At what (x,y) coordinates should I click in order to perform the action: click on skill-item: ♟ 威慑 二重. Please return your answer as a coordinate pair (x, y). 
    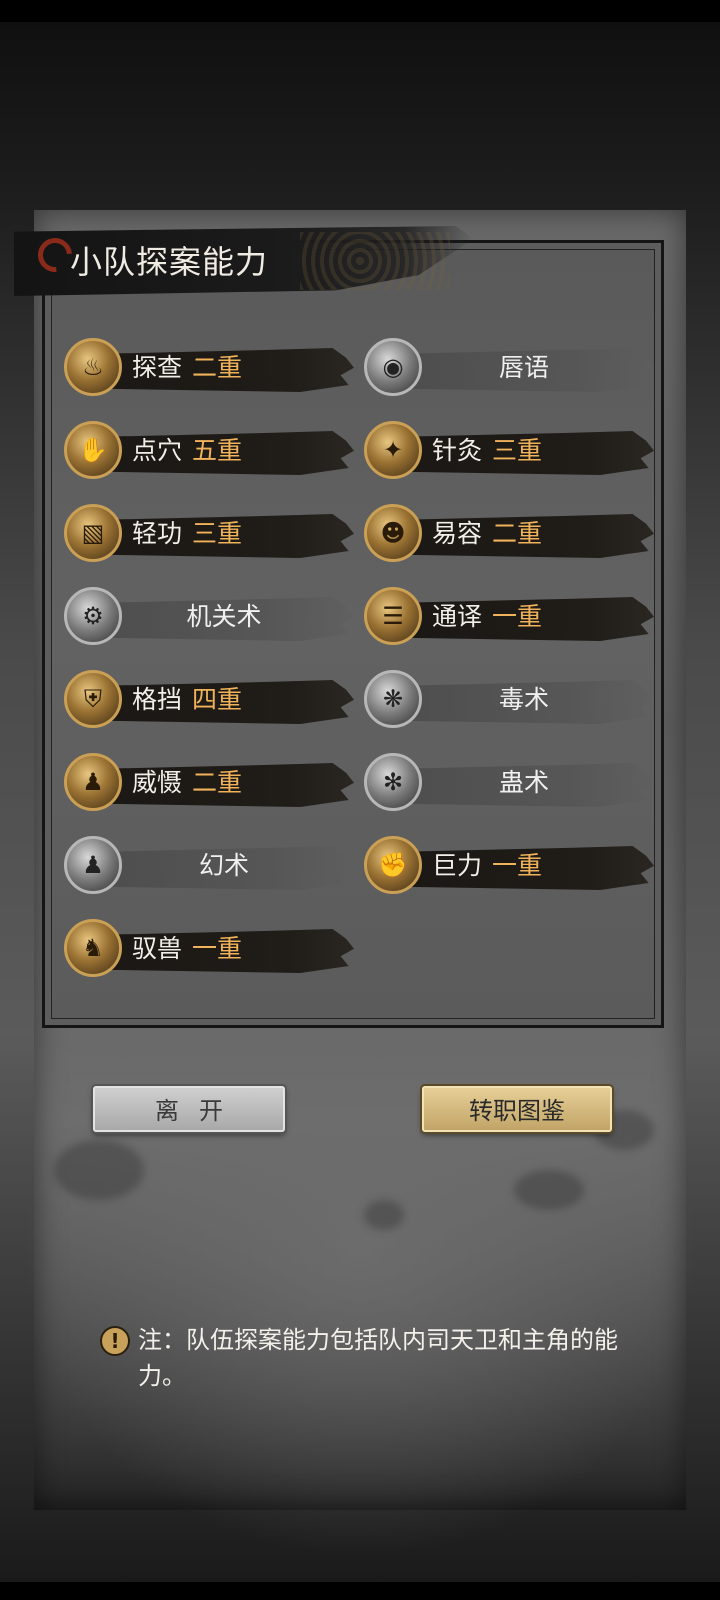
    Looking at the image, I should click on (209, 783).